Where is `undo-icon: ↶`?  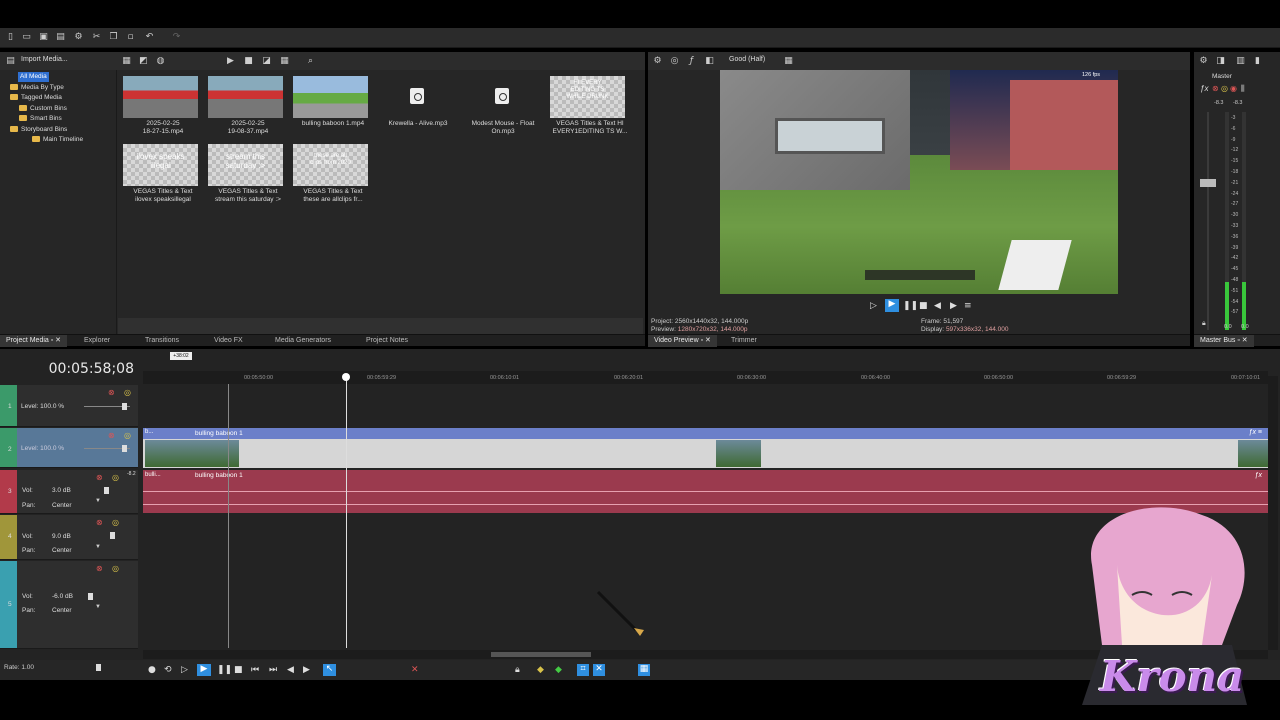 undo-icon: ↶ is located at coordinates (149, 37).